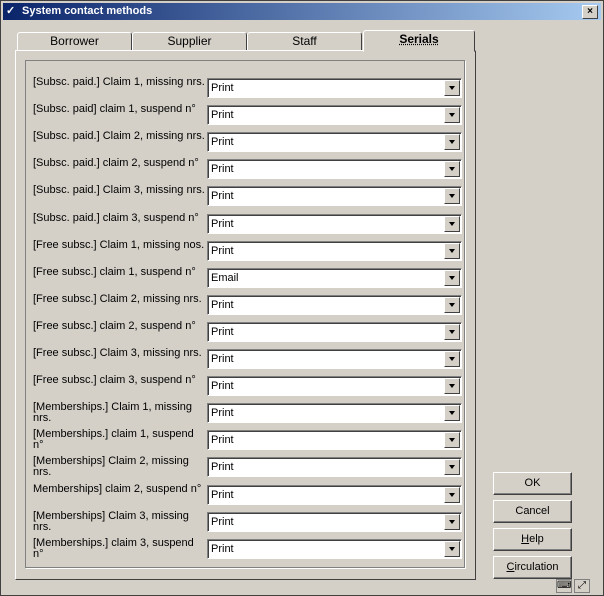 The image size is (604, 596). I want to click on row-label: [Subsc. paid.] Claim 3, missing nrs., so click(119, 190).